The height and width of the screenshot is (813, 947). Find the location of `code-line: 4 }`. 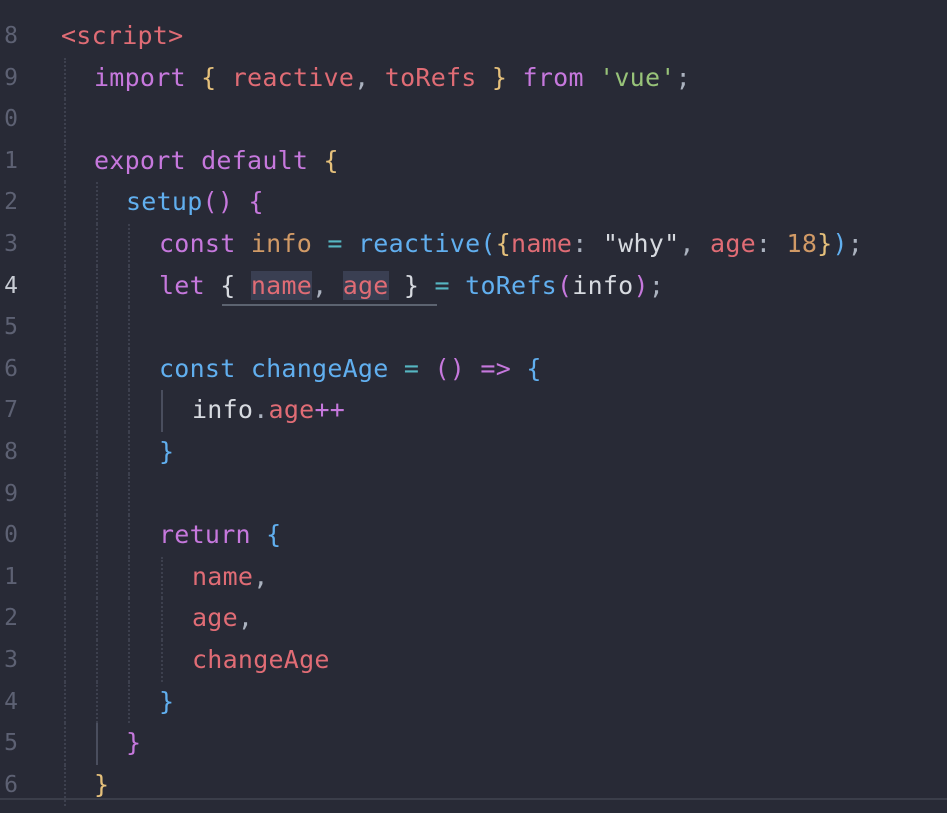

code-line: 4 } is located at coordinates (473, 702).